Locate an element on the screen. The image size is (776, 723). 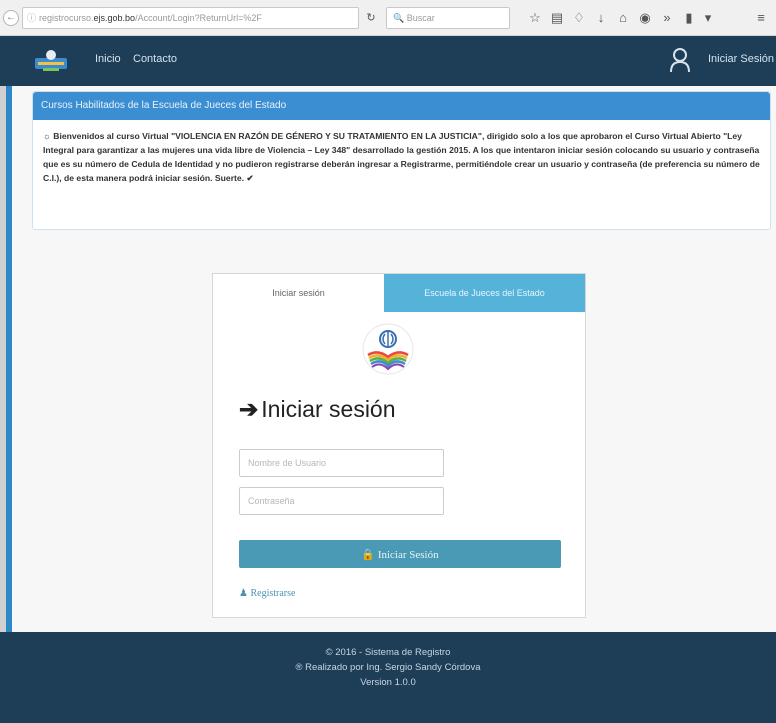
institution-emblem is located at coordinates (388, 349).